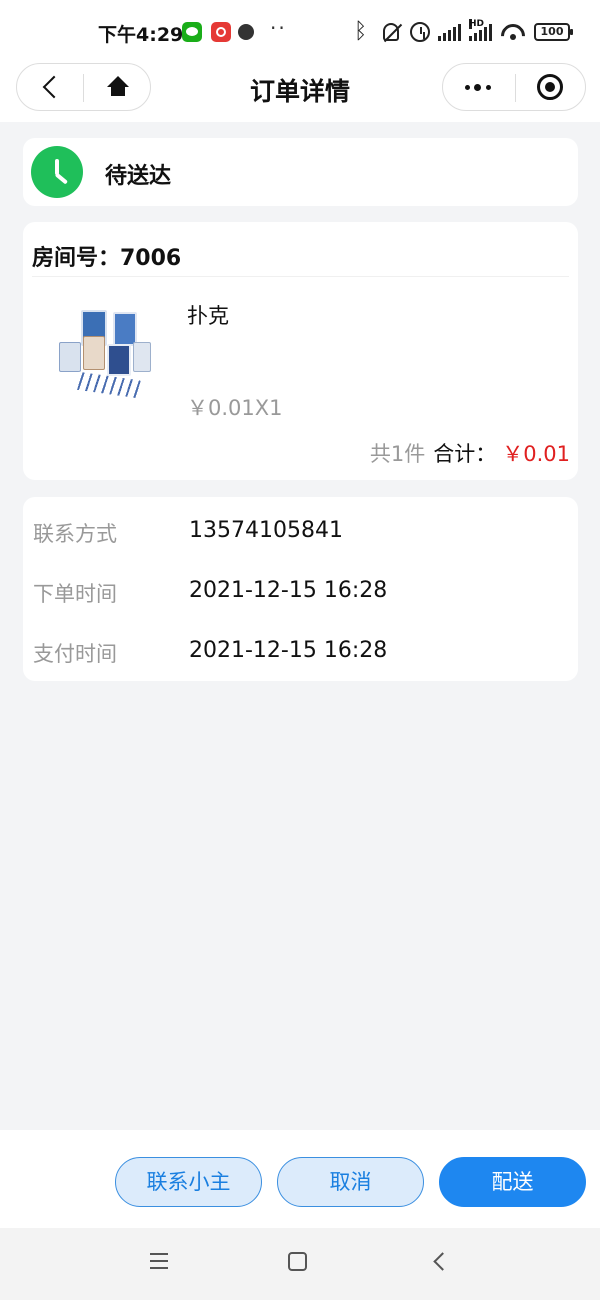 The width and height of the screenshot is (600, 1300). I want to click on back-arrow-icon, so click(440, 1262).